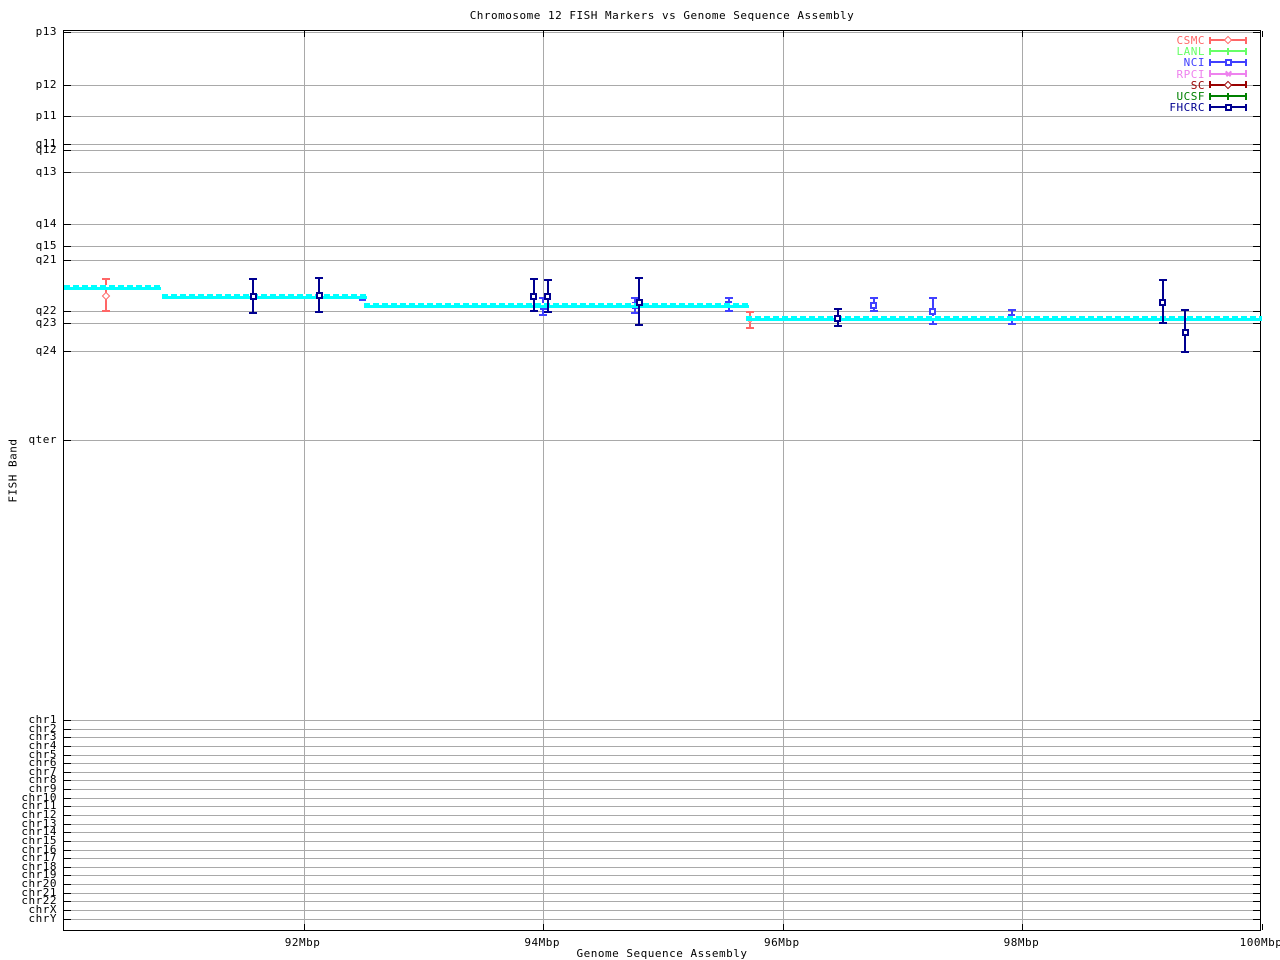 The image size is (1280, 960). Describe the element at coordinates (1259, 942) in the screenshot. I see `x-tick-label: 100Mbp` at that location.